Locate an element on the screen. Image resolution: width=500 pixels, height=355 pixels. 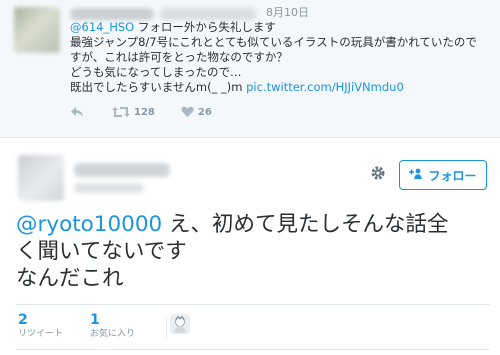
retweets-stat: 2 リツイート is located at coordinates (40, 326).